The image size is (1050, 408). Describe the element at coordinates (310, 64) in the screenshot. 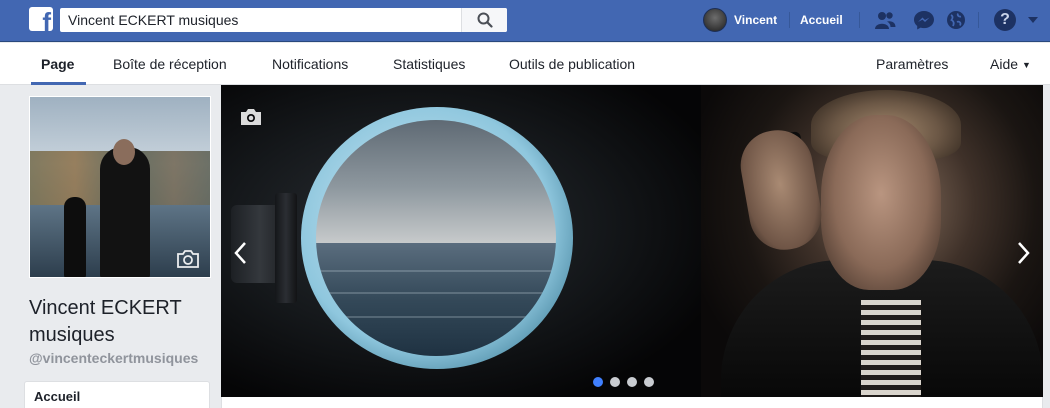

I see `tab-notifications: Notifications` at that location.